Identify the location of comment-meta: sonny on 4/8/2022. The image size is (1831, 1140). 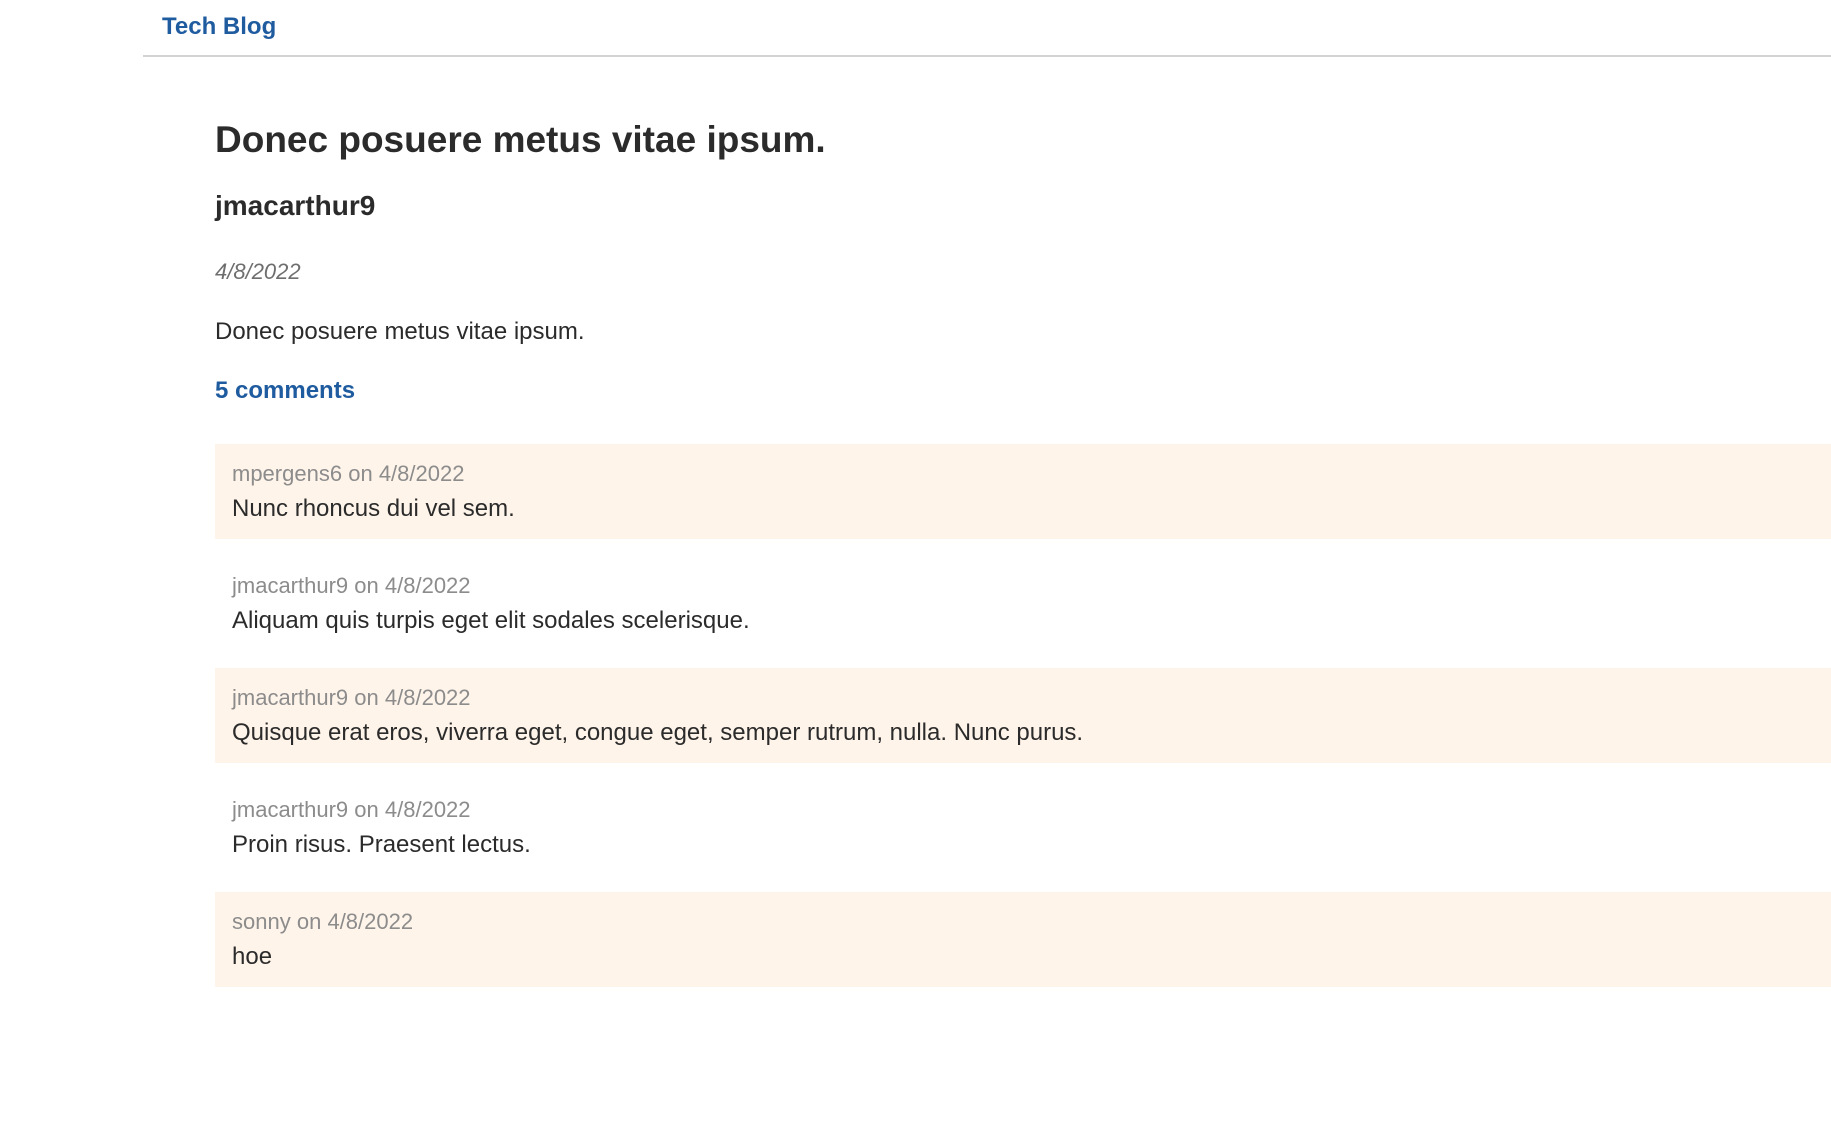
(322, 922).